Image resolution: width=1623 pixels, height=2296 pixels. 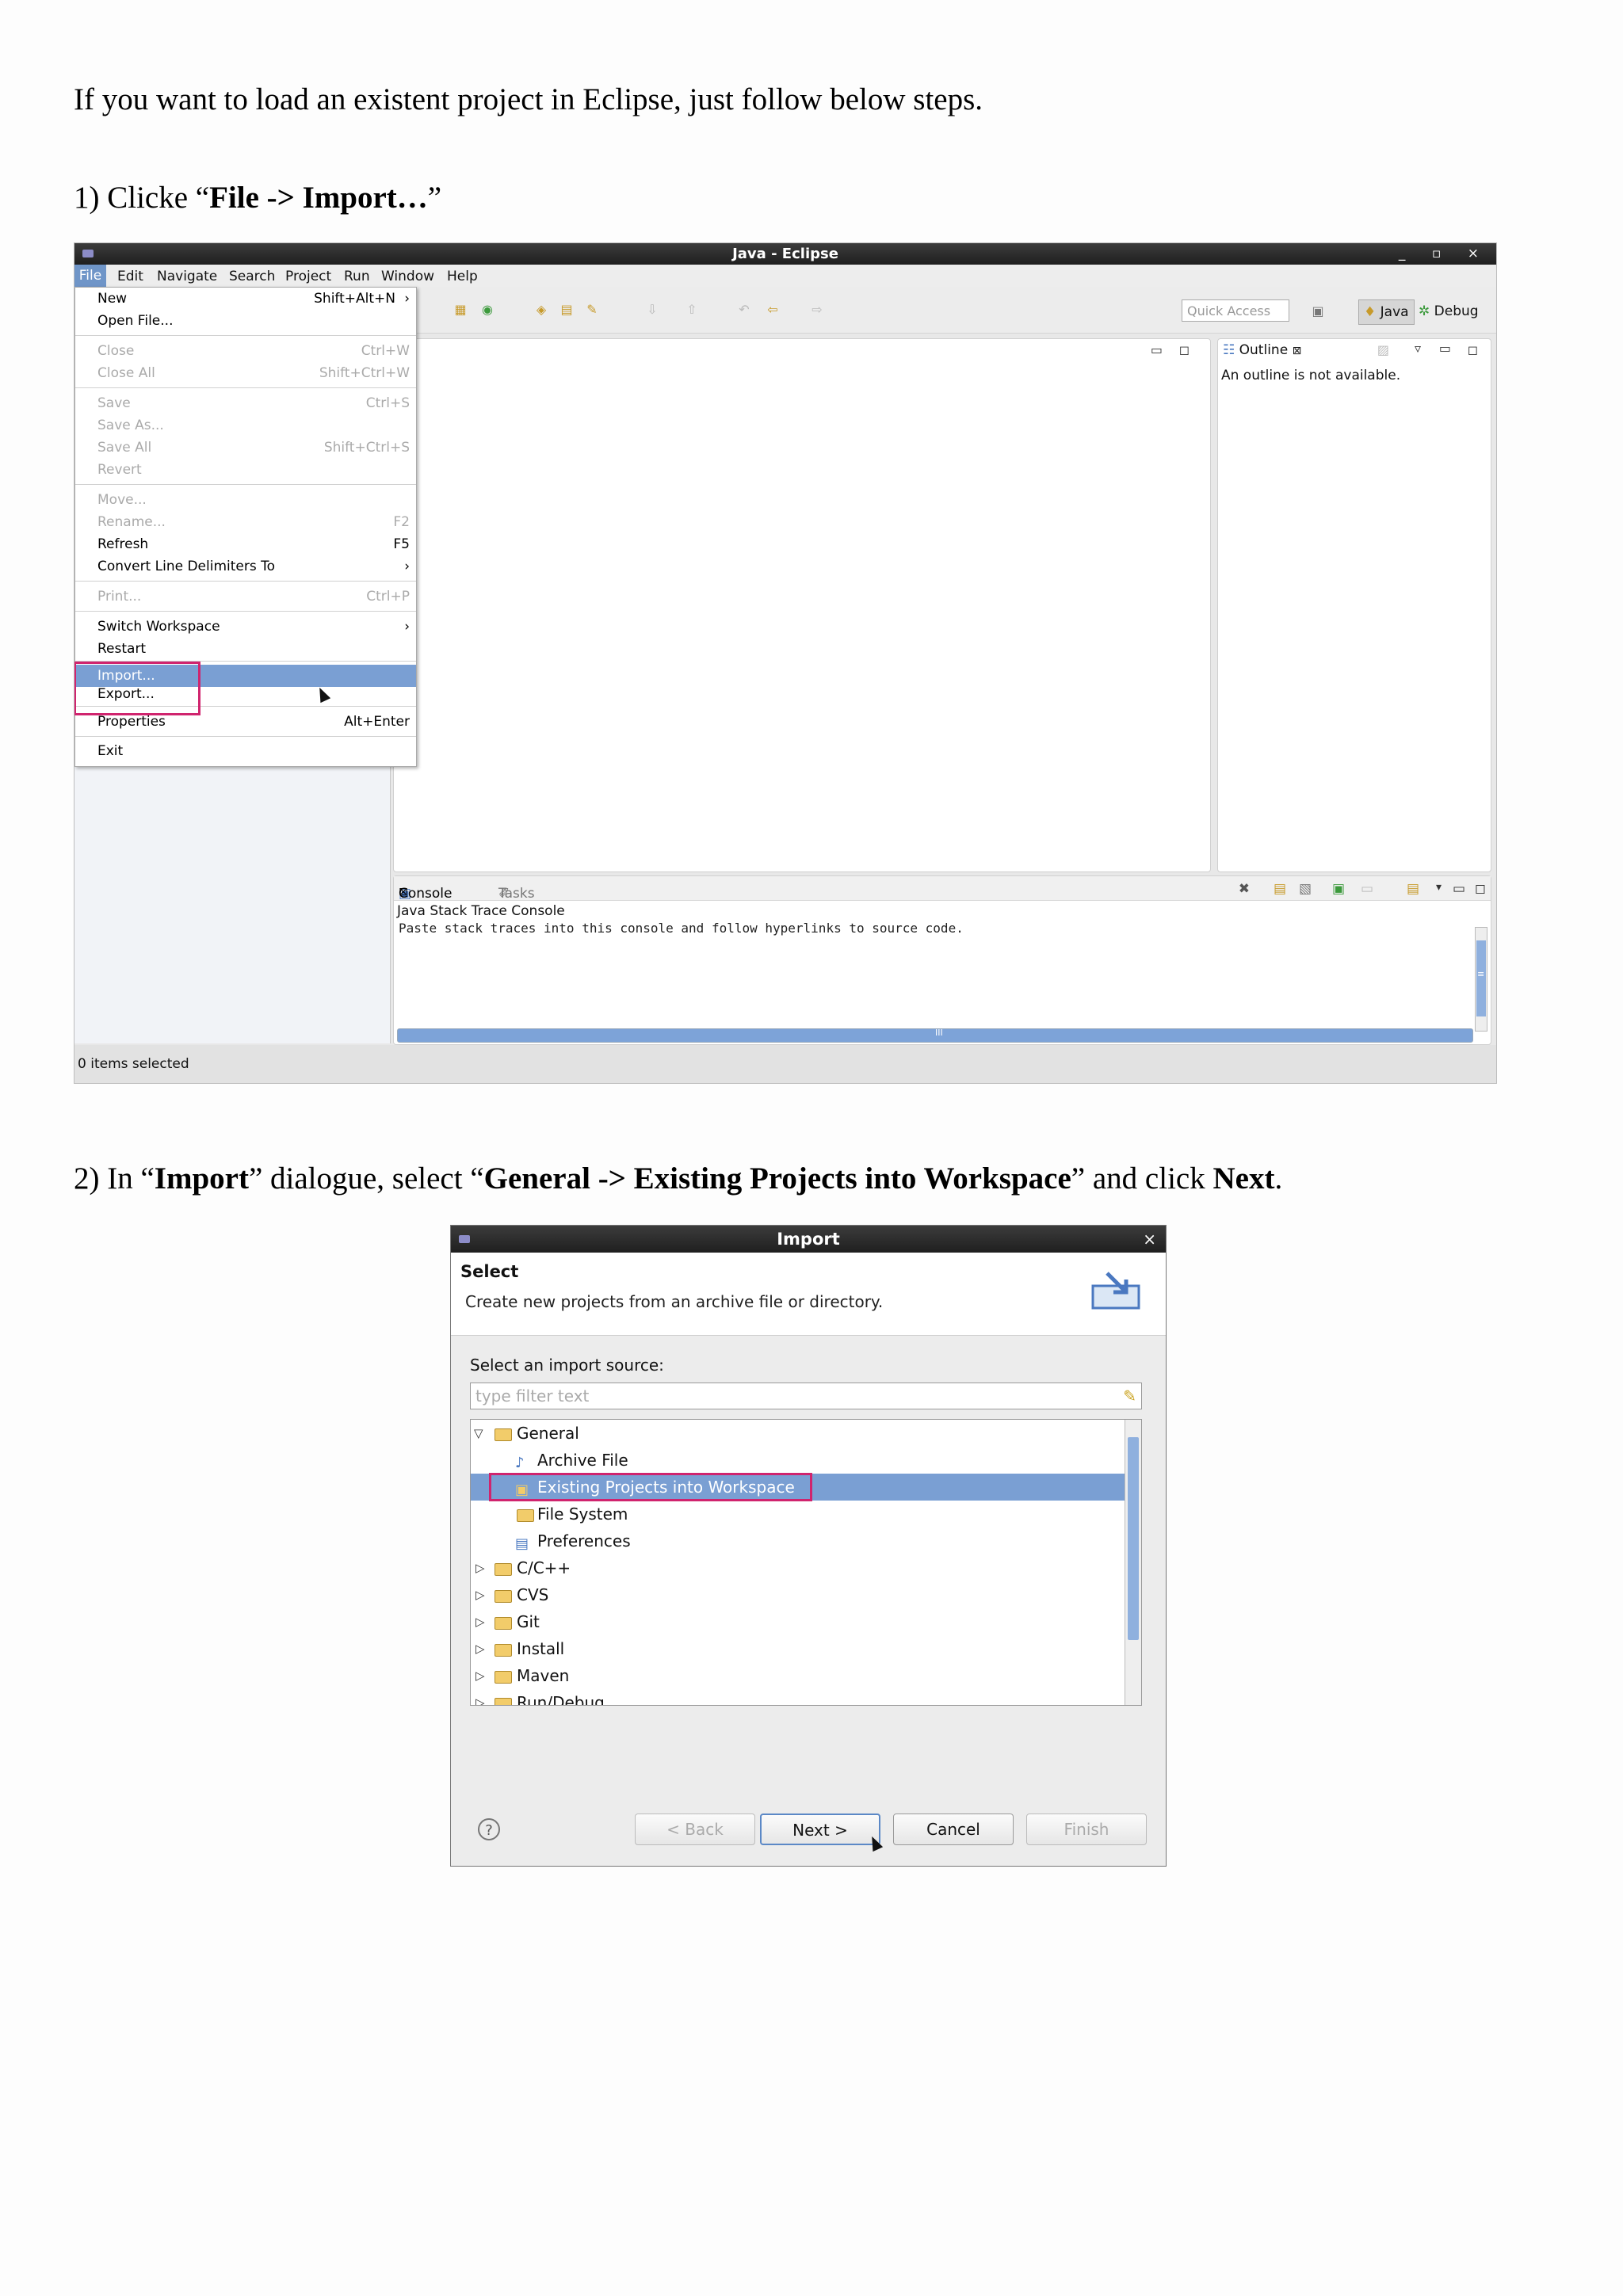 I want to click on search-tool-icon: ✎, so click(x=592, y=310).